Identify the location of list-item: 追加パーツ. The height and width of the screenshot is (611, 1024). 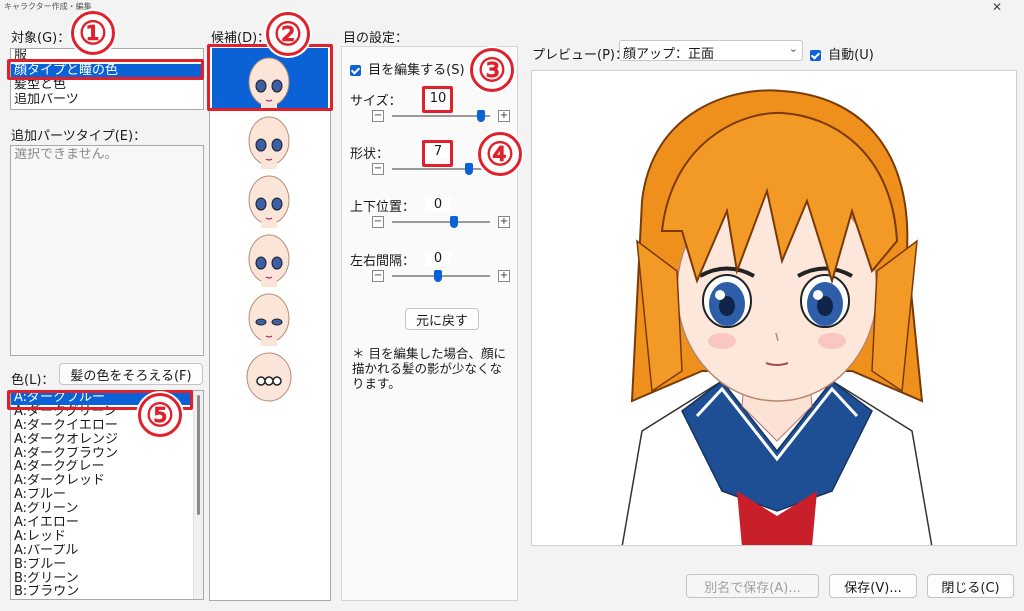
(107, 100).